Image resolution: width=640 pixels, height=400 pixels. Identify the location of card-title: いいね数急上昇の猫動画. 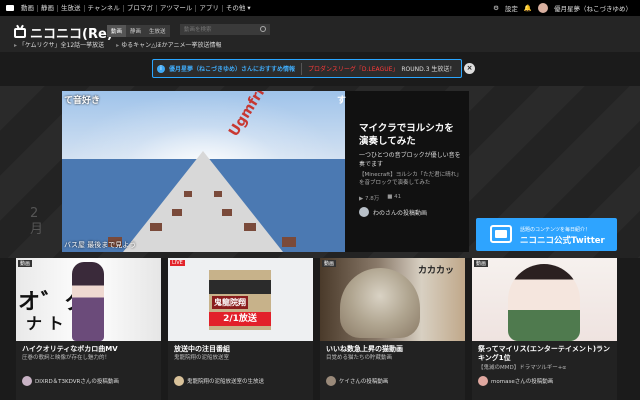
(364, 349).